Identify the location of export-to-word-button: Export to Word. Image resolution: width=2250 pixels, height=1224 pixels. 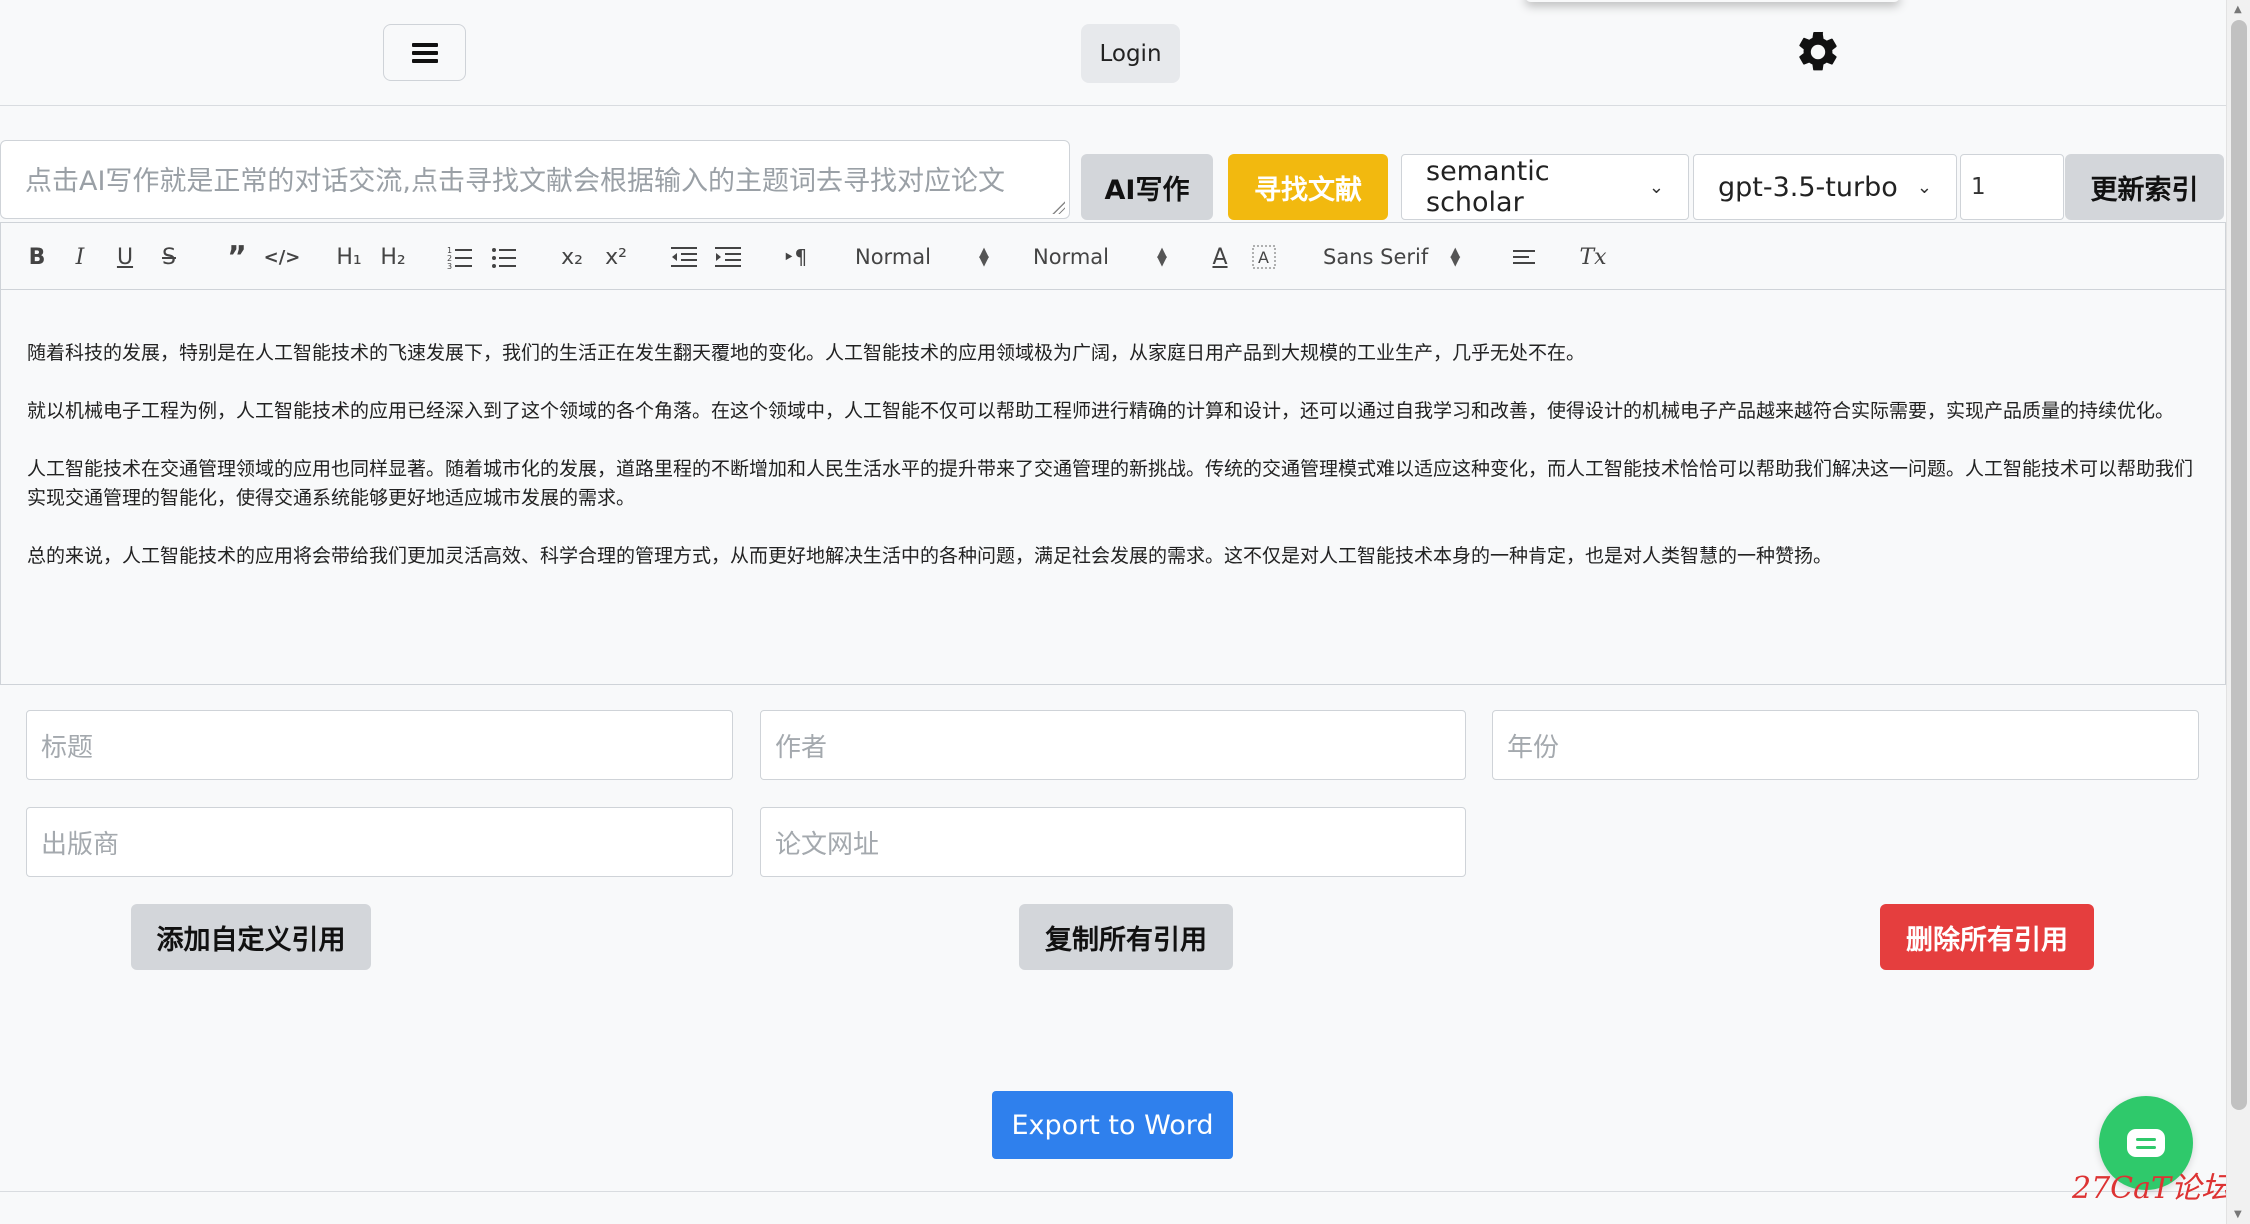
(1112, 1125).